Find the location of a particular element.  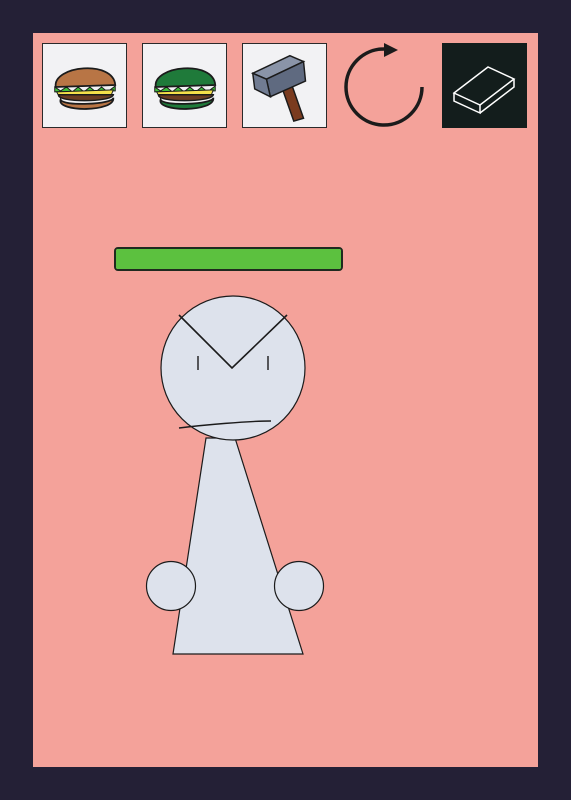

character-body is located at coordinates (238, 546).